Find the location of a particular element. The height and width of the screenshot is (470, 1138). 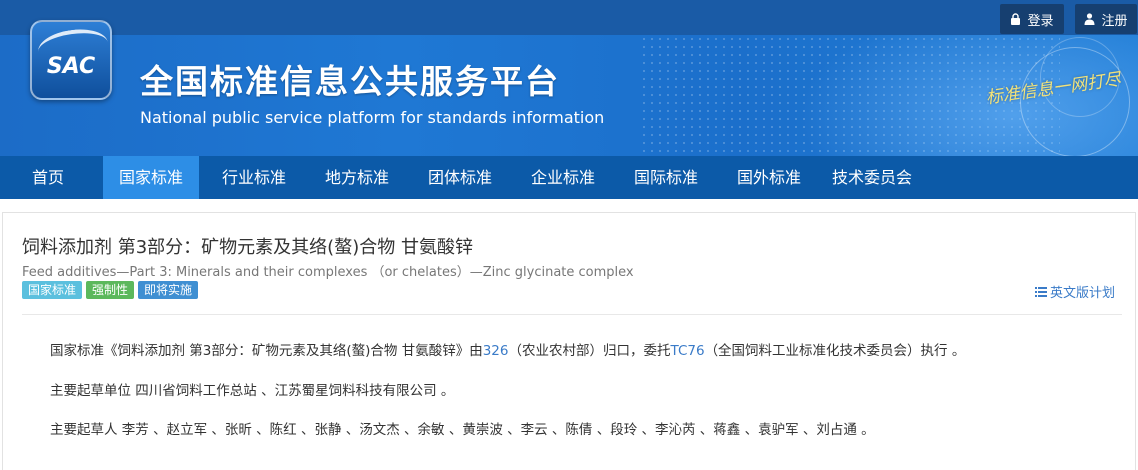

status-badges: 国家标准 强制性 即将实施 is located at coordinates (110, 290).